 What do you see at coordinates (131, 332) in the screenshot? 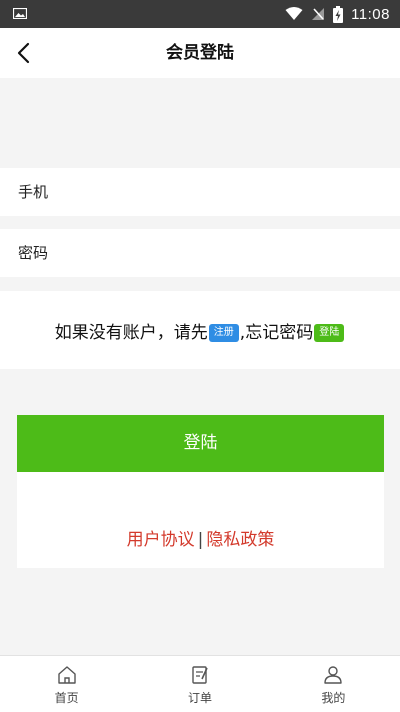
I see `prompt-text-before: 如果没有账户，请先` at bounding box center [131, 332].